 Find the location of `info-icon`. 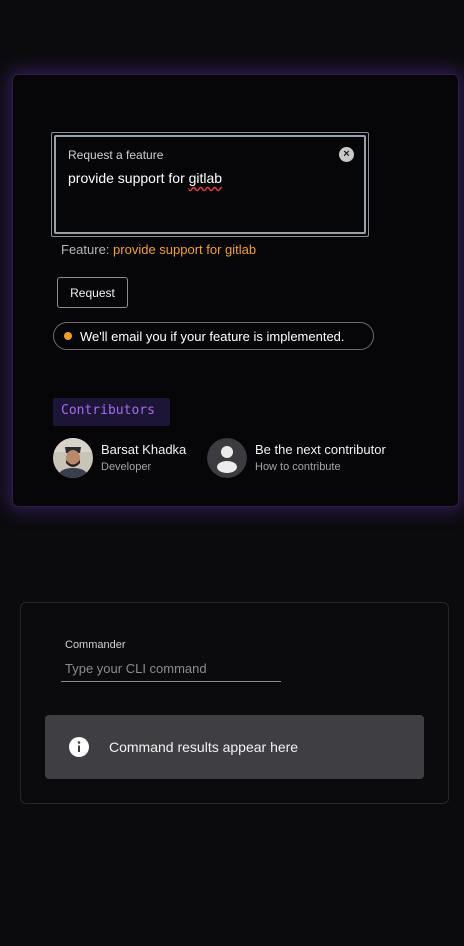

info-icon is located at coordinates (79, 747).